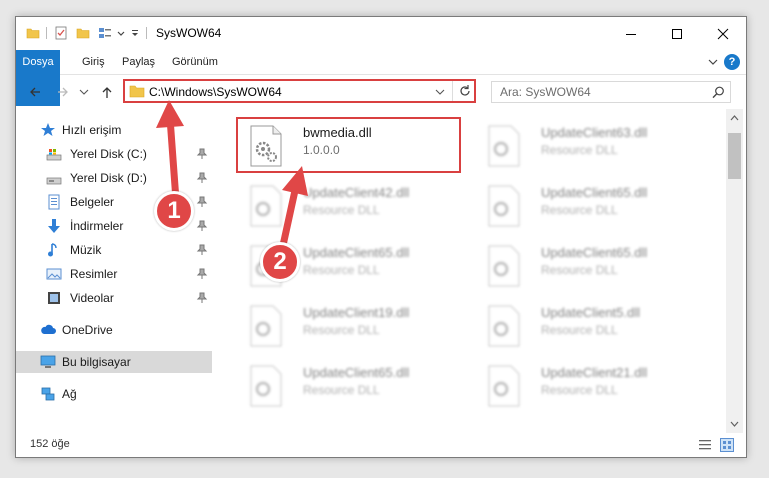  I want to click on annotation-arrows, so click(232, 177).